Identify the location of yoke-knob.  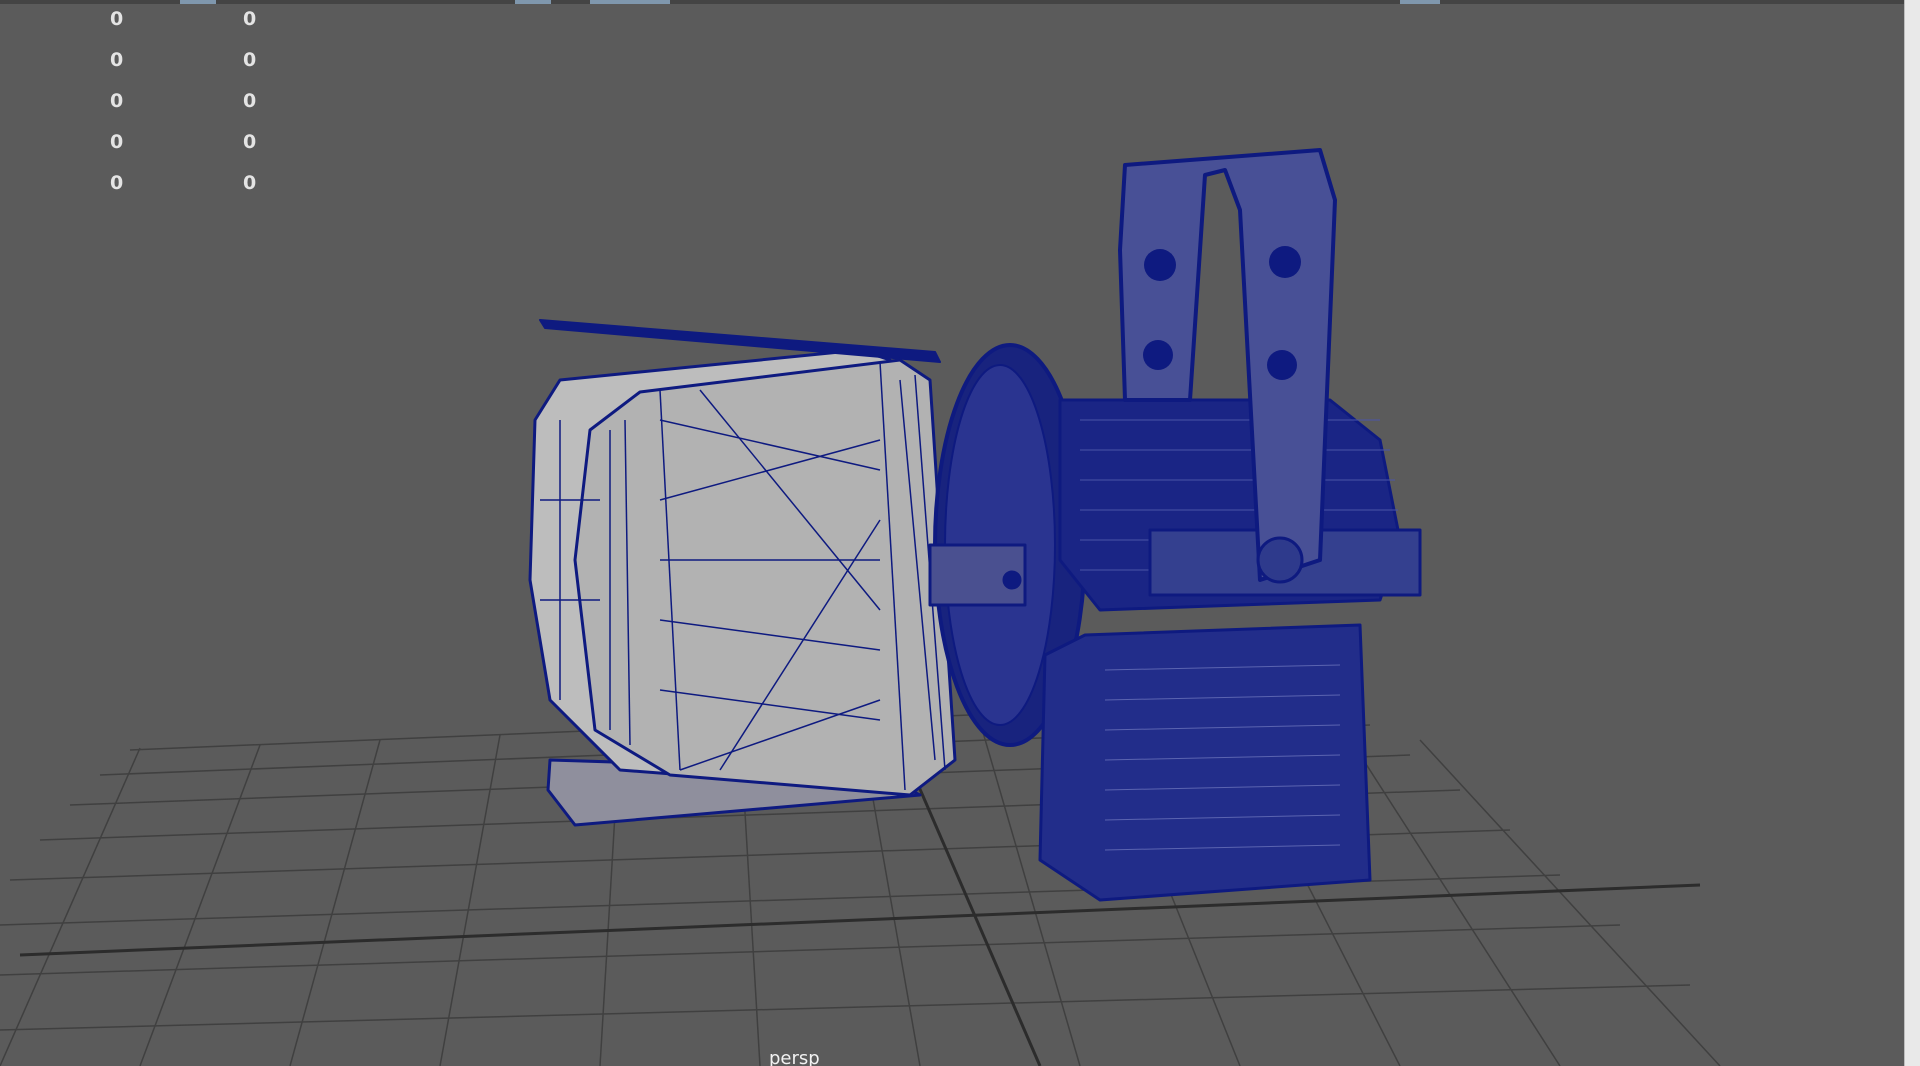
(1280, 560).